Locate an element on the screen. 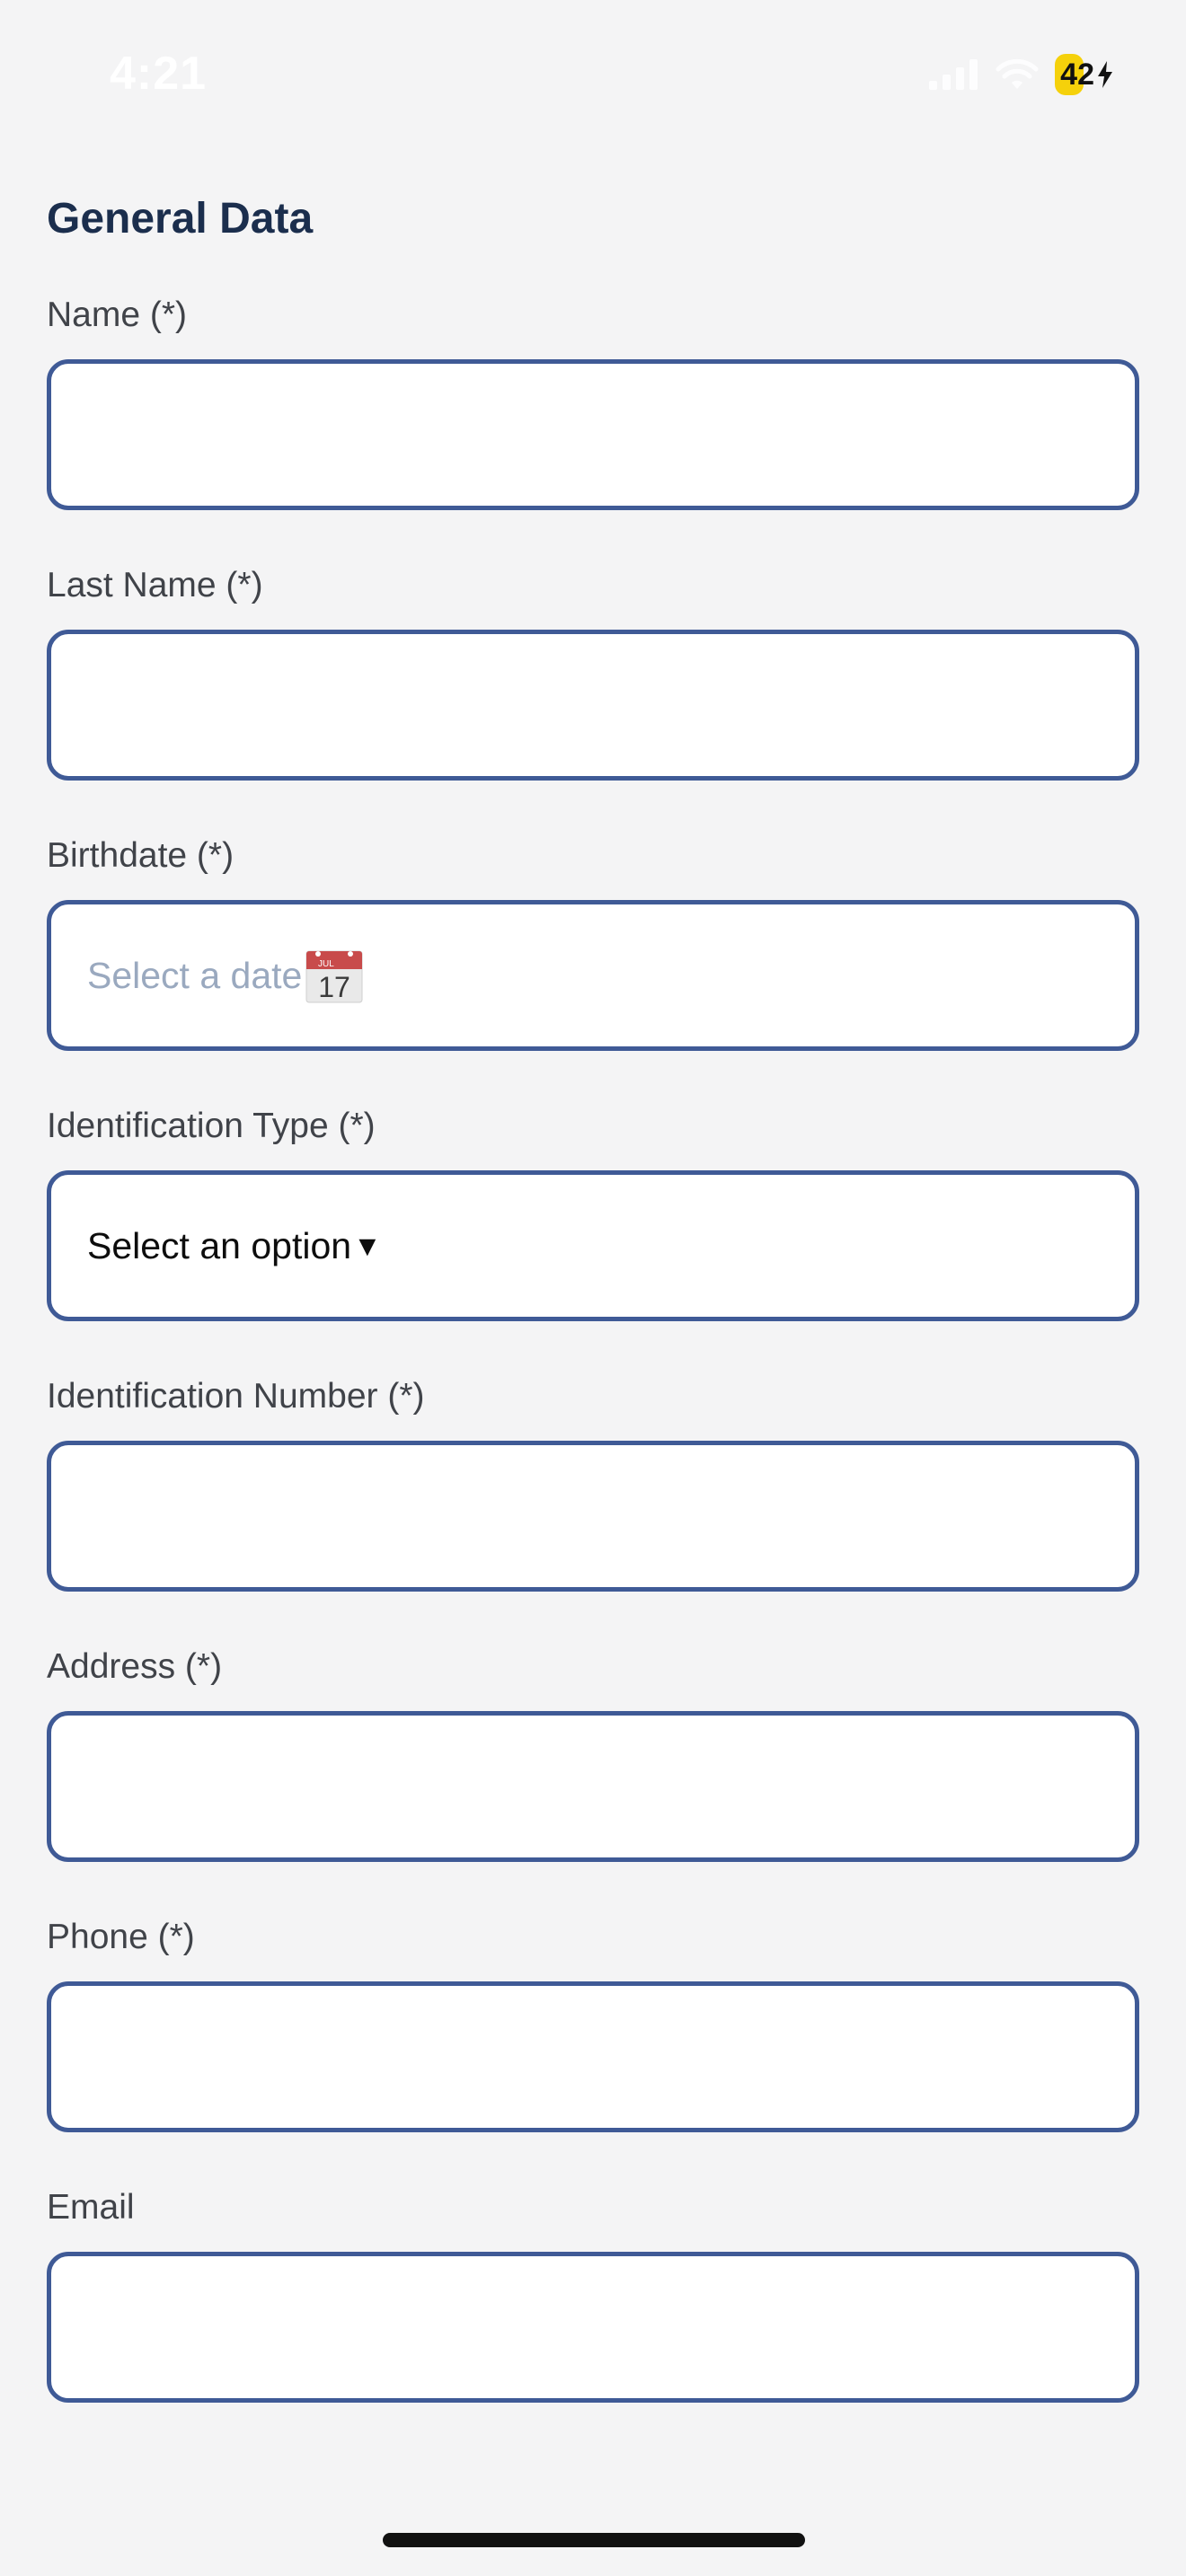 The image size is (1186, 2576). last-name-field-group: Last Name (*) is located at coordinates (593, 672).